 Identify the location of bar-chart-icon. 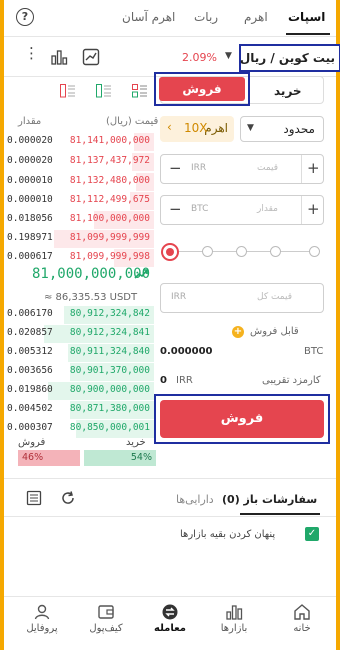
(59, 57).